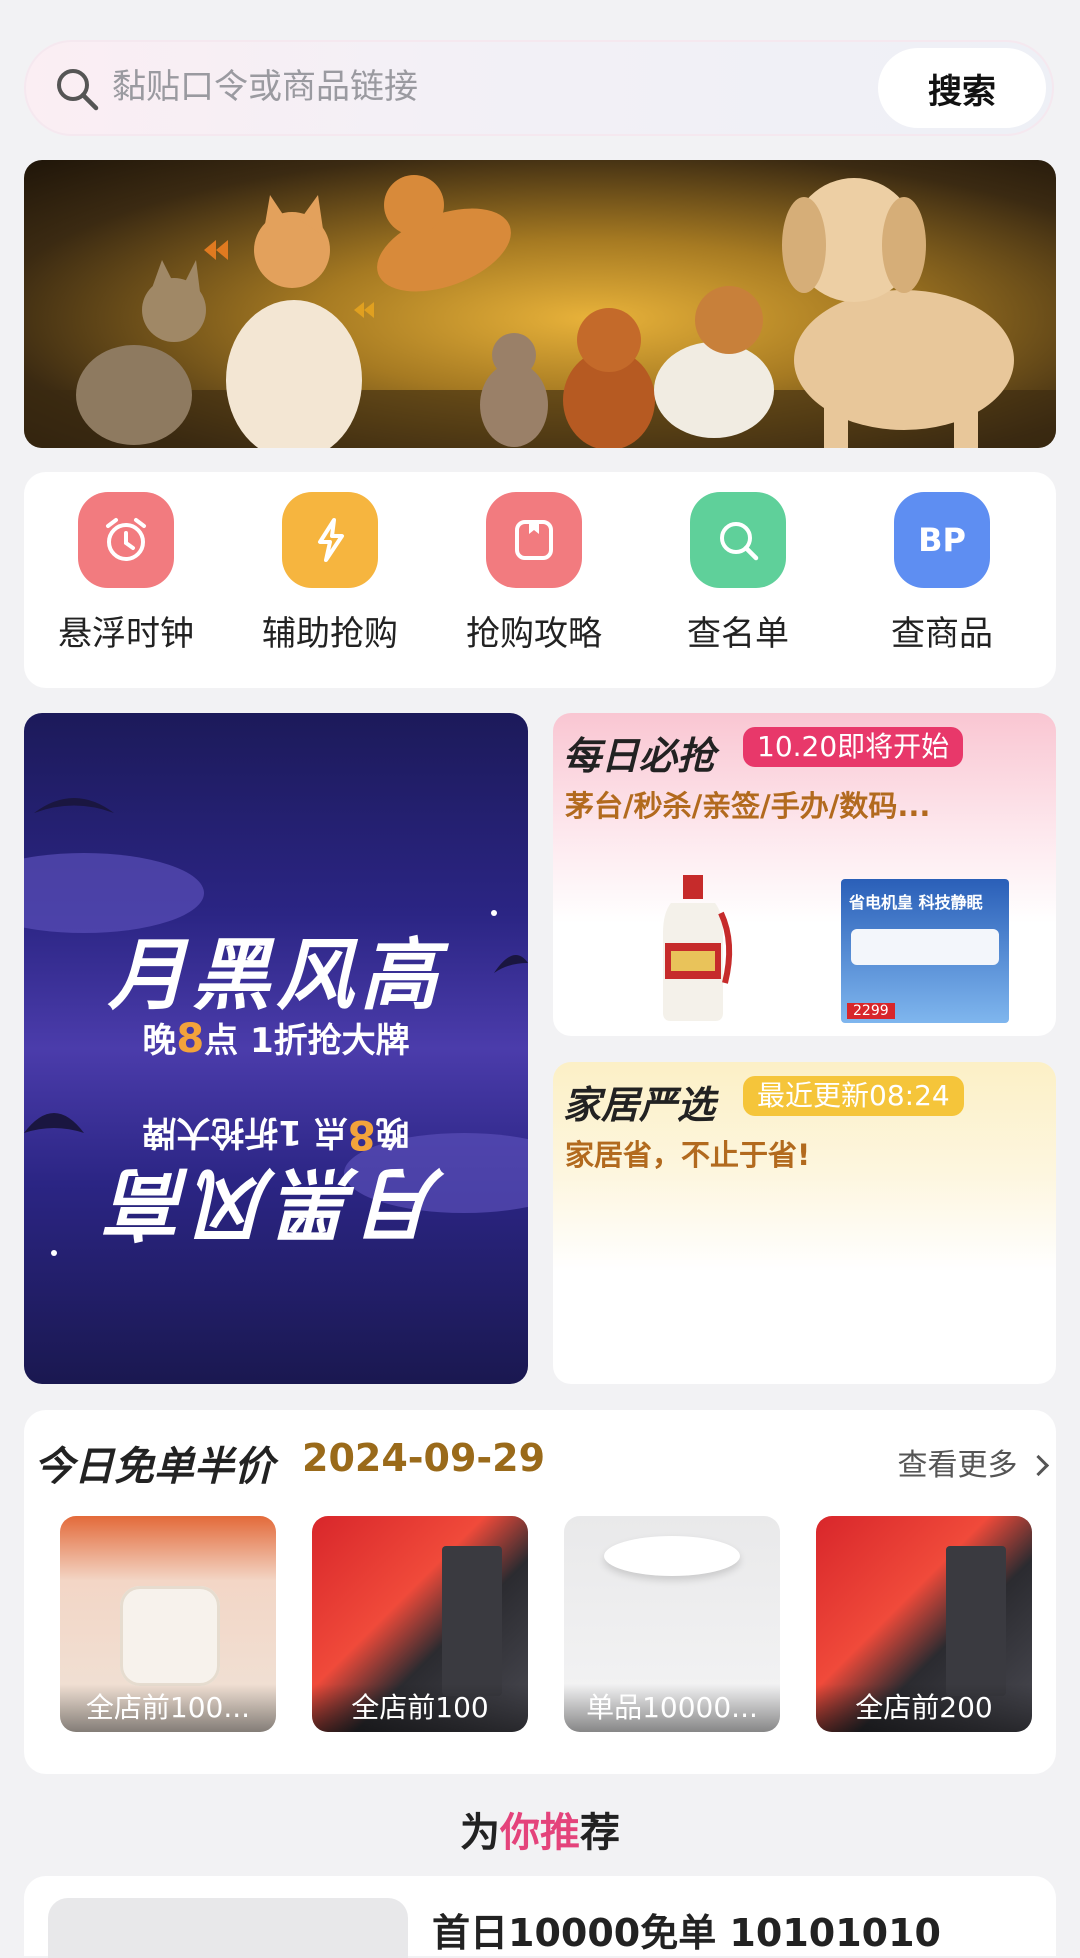 The width and height of the screenshot is (1080, 1958). What do you see at coordinates (330, 634) in the screenshot?
I see `quick-action-label: 辅助抢购` at bounding box center [330, 634].